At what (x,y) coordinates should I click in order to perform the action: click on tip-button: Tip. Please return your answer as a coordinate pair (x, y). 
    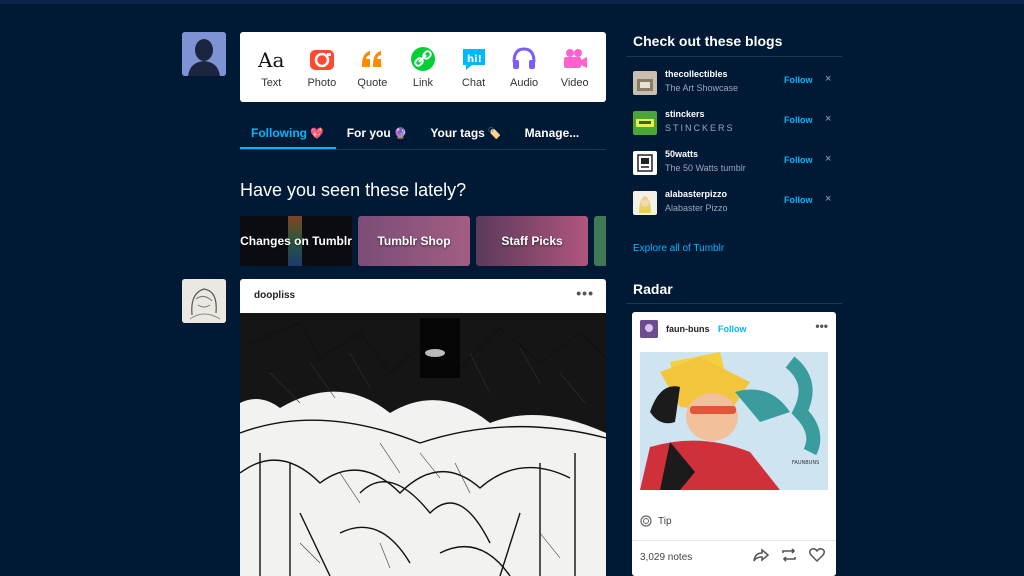
    Looking at the image, I should click on (656, 521).